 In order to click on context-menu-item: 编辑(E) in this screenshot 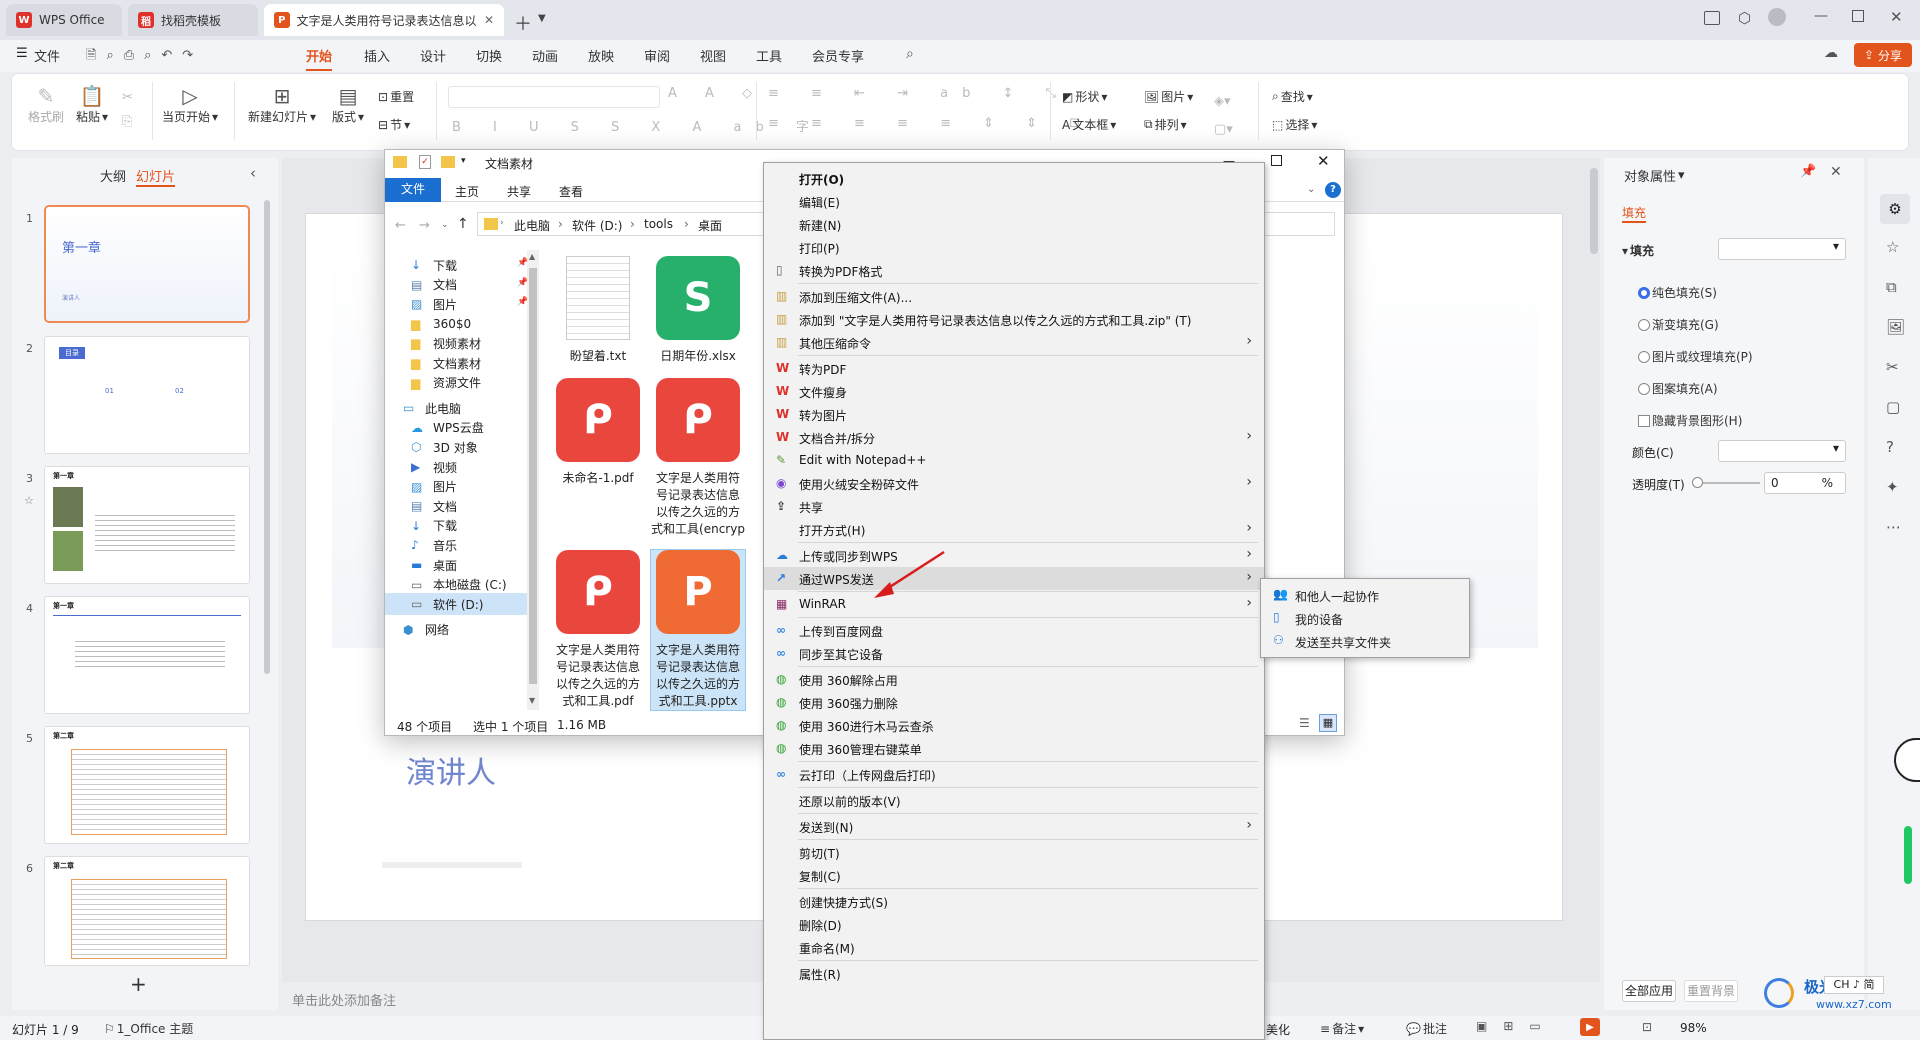, I will do `click(1014, 201)`.